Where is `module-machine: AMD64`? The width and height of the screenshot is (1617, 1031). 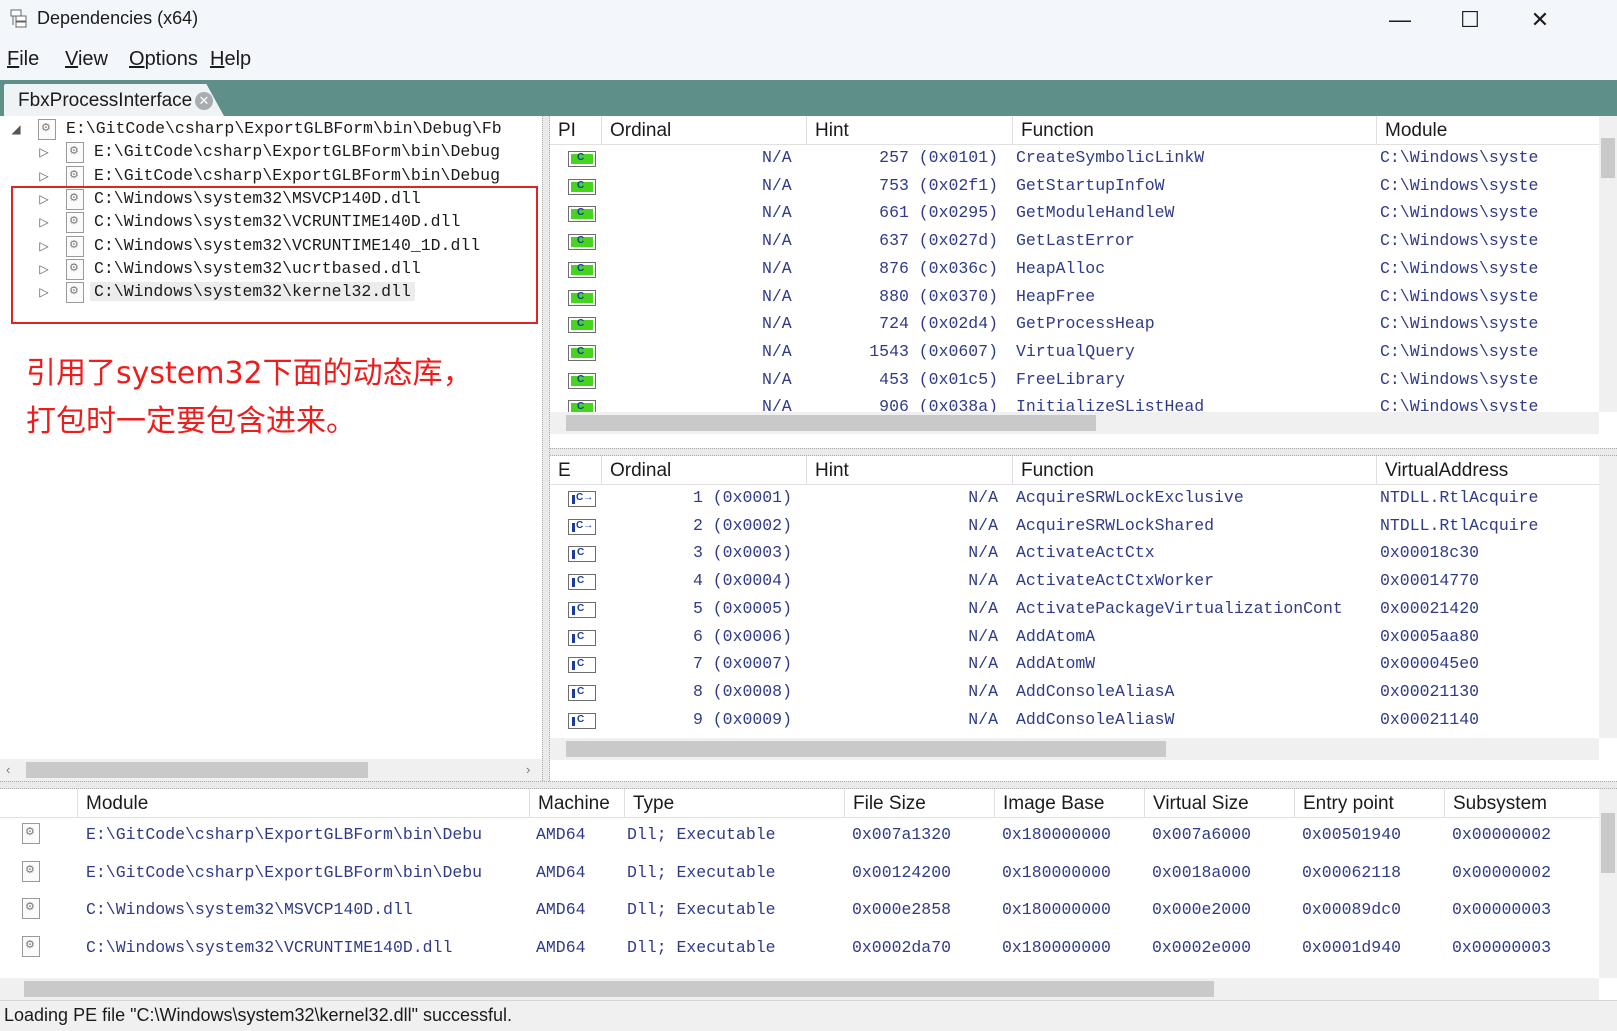 module-machine: AMD64 is located at coordinates (561, 834).